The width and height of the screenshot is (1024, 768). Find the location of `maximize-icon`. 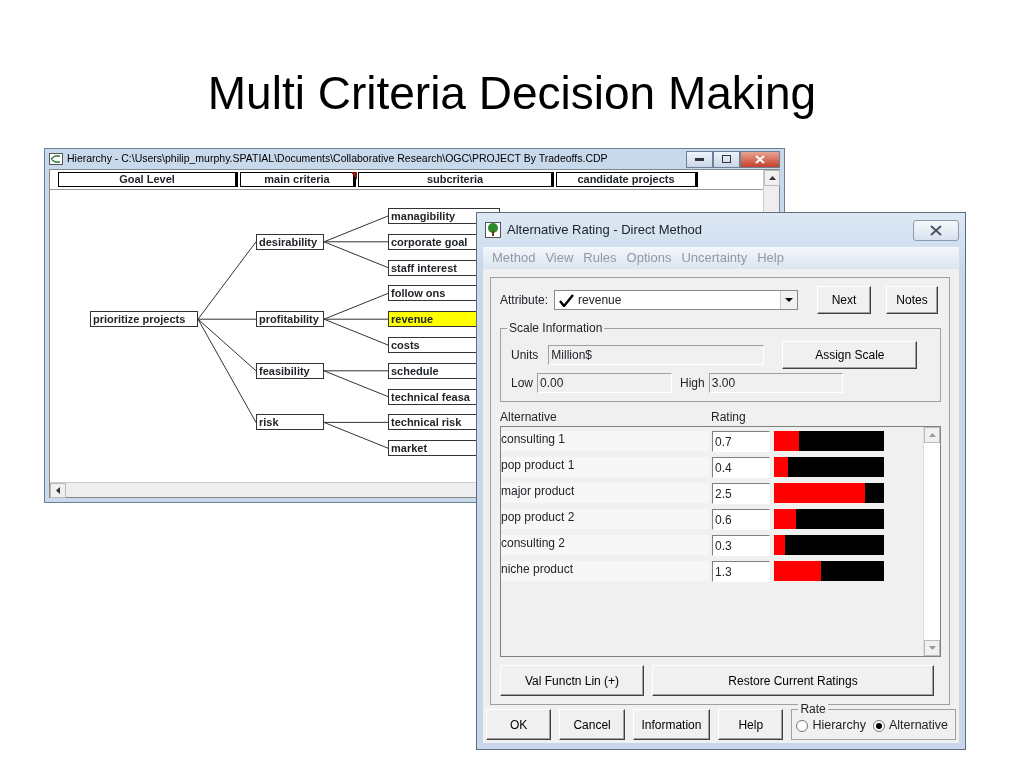

maximize-icon is located at coordinates (726, 159).